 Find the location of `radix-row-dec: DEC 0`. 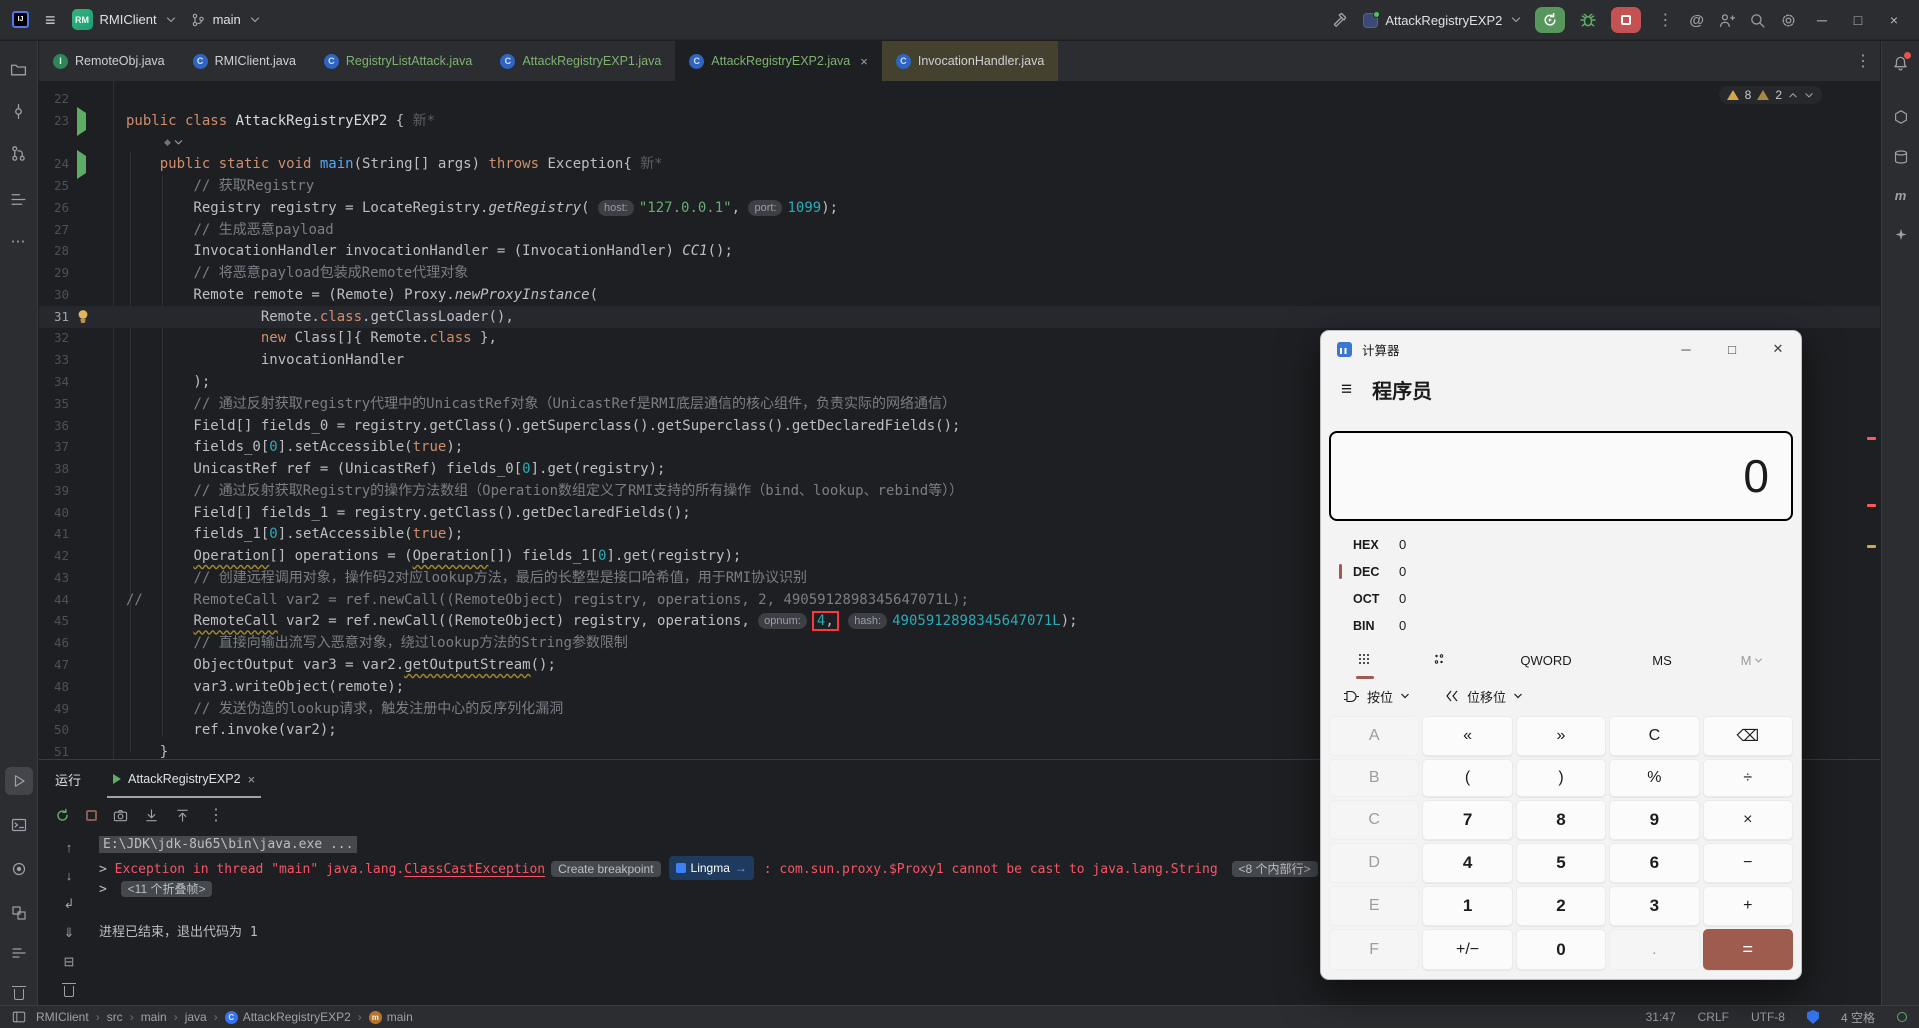

radix-row-dec: DEC 0 is located at coordinates (1561, 571).